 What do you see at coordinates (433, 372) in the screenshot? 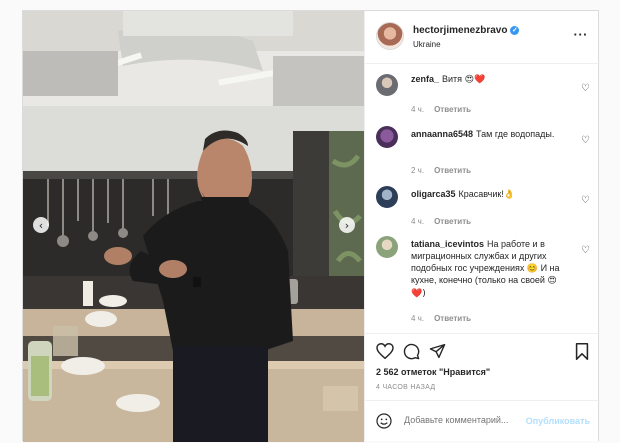
I see `likes-count: 2 562 отметок "Нравится"` at bounding box center [433, 372].